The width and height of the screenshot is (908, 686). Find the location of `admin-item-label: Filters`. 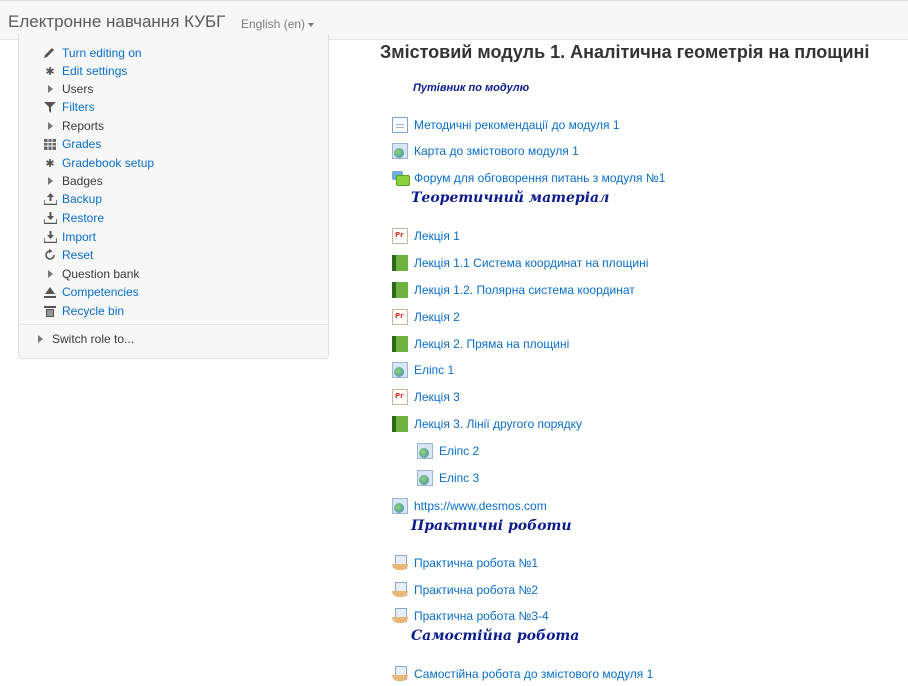

admin-item-label: Filters is located at coordinates (78, 107).